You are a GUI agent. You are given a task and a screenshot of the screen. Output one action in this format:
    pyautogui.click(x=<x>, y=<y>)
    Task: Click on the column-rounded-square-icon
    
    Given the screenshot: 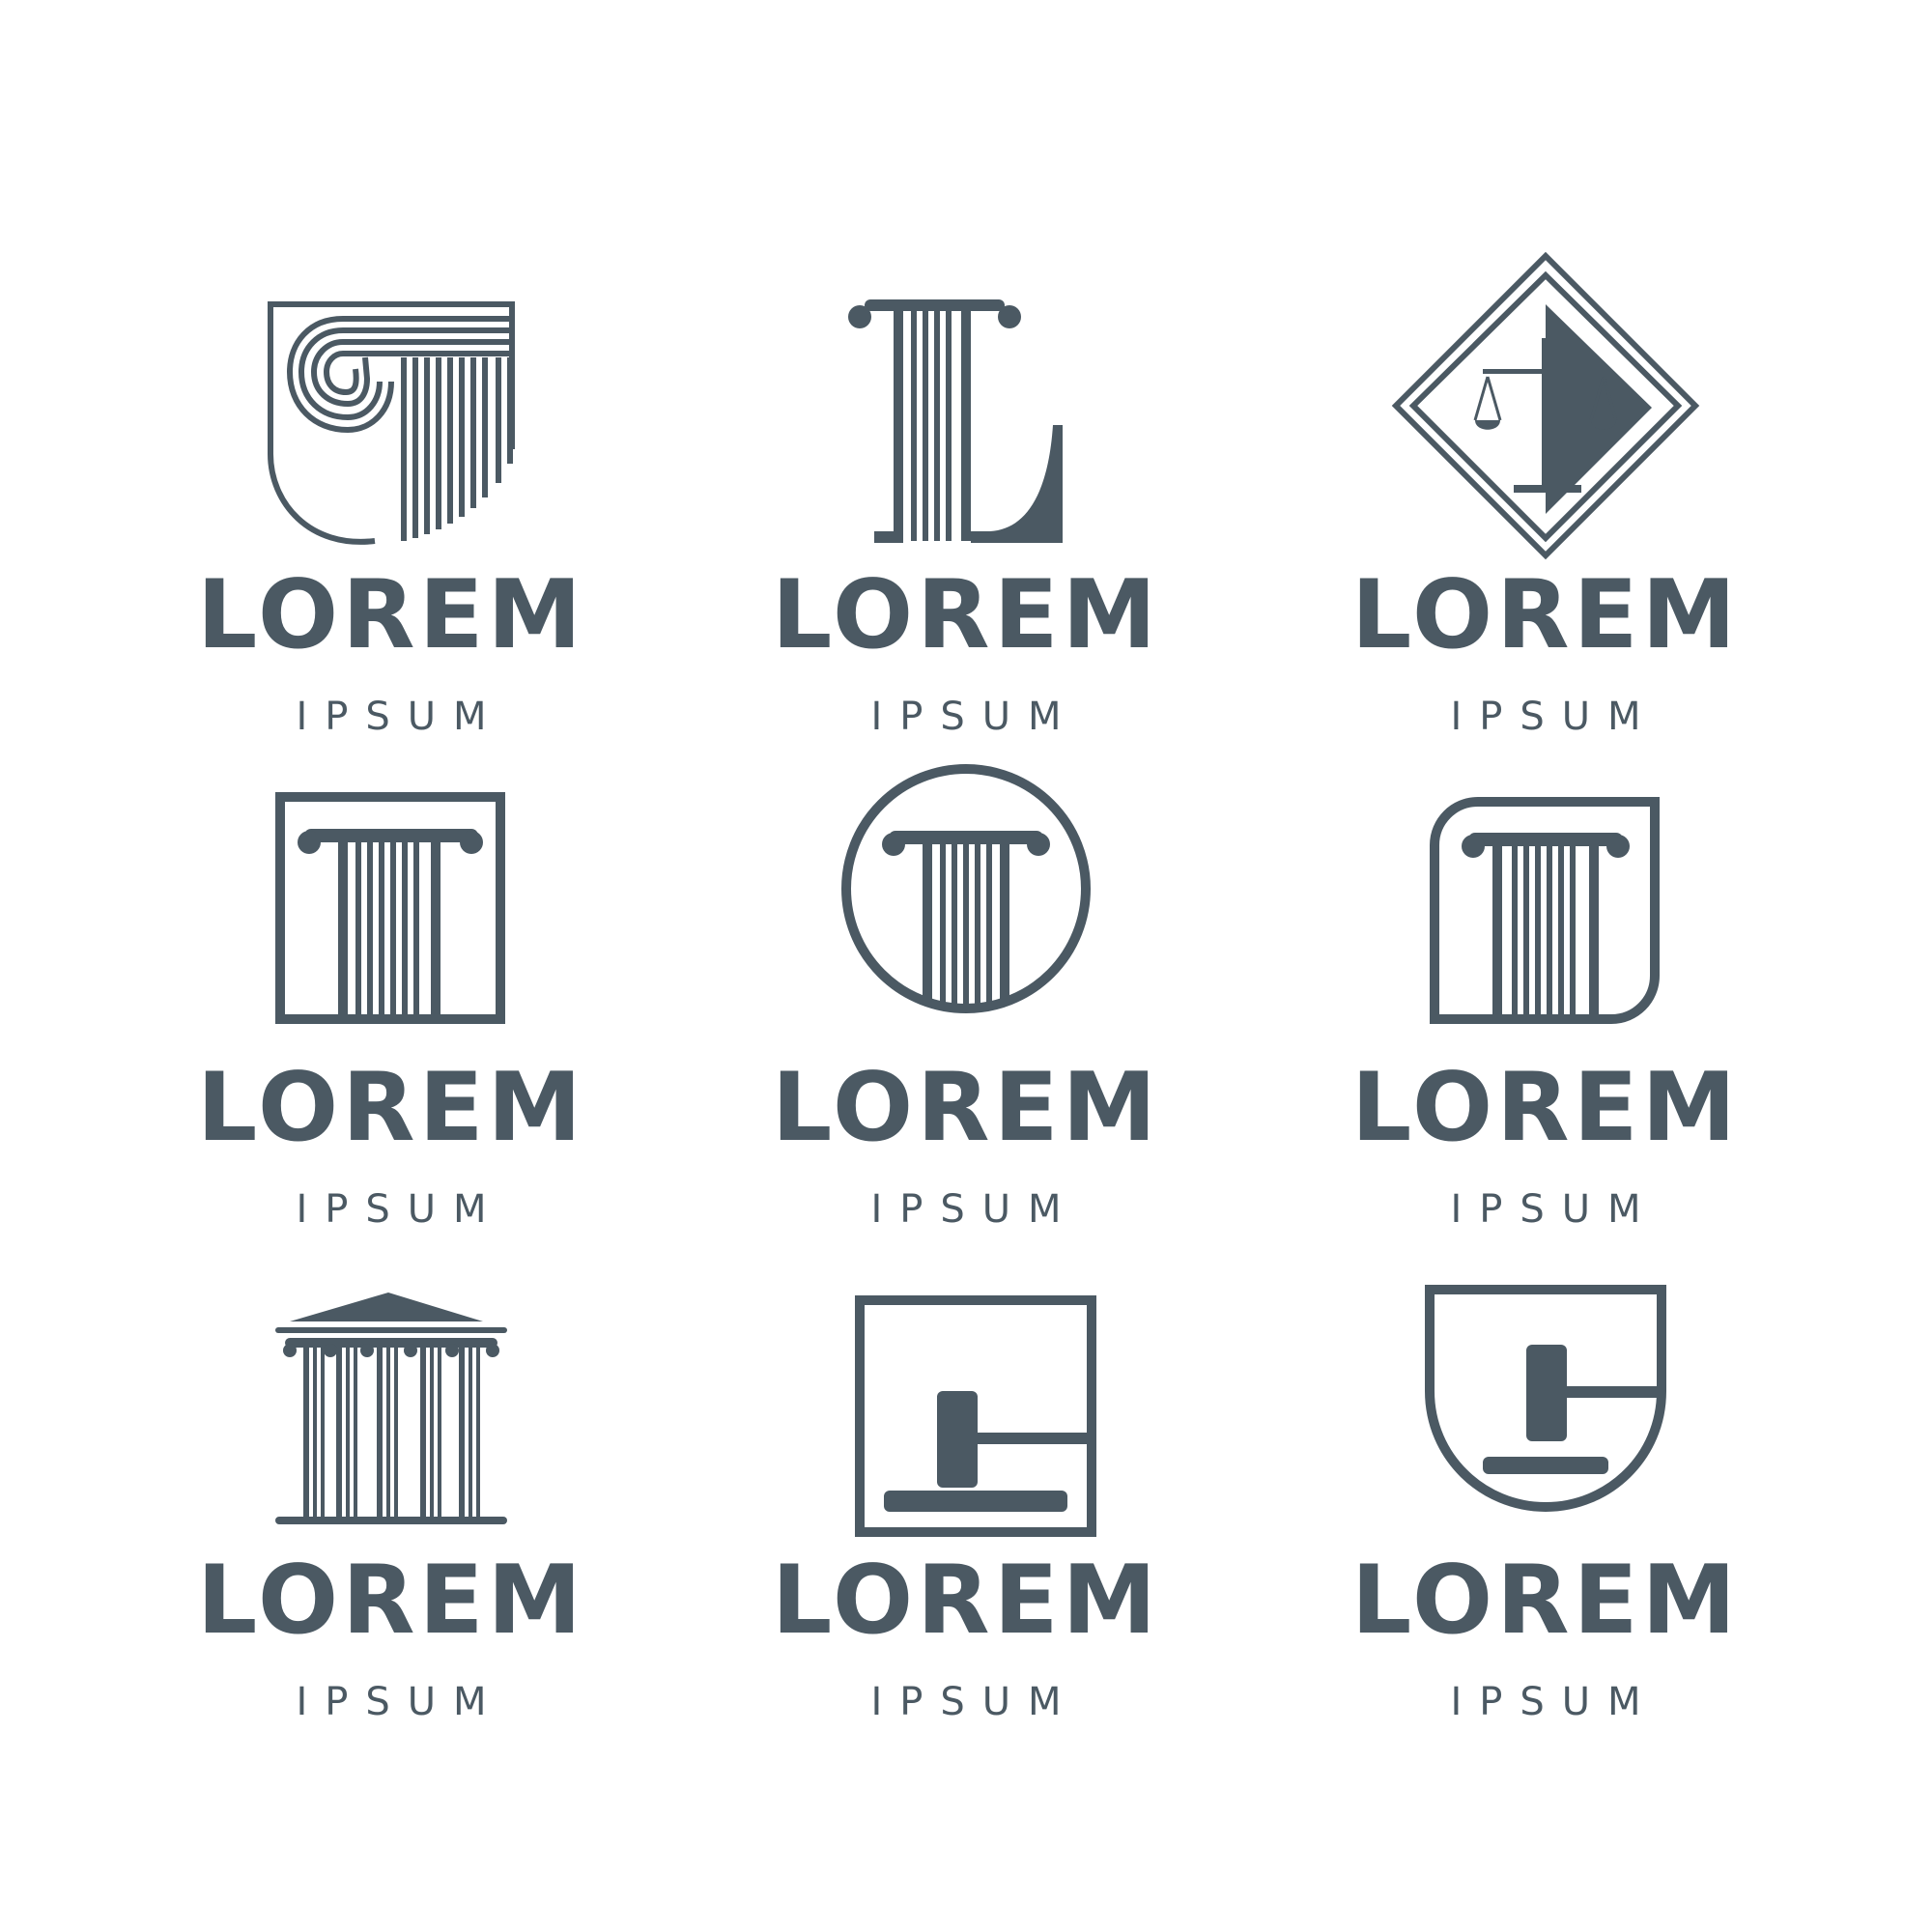 What is the action you would take?
    pyautogui.click(x=1545, y=910)
    